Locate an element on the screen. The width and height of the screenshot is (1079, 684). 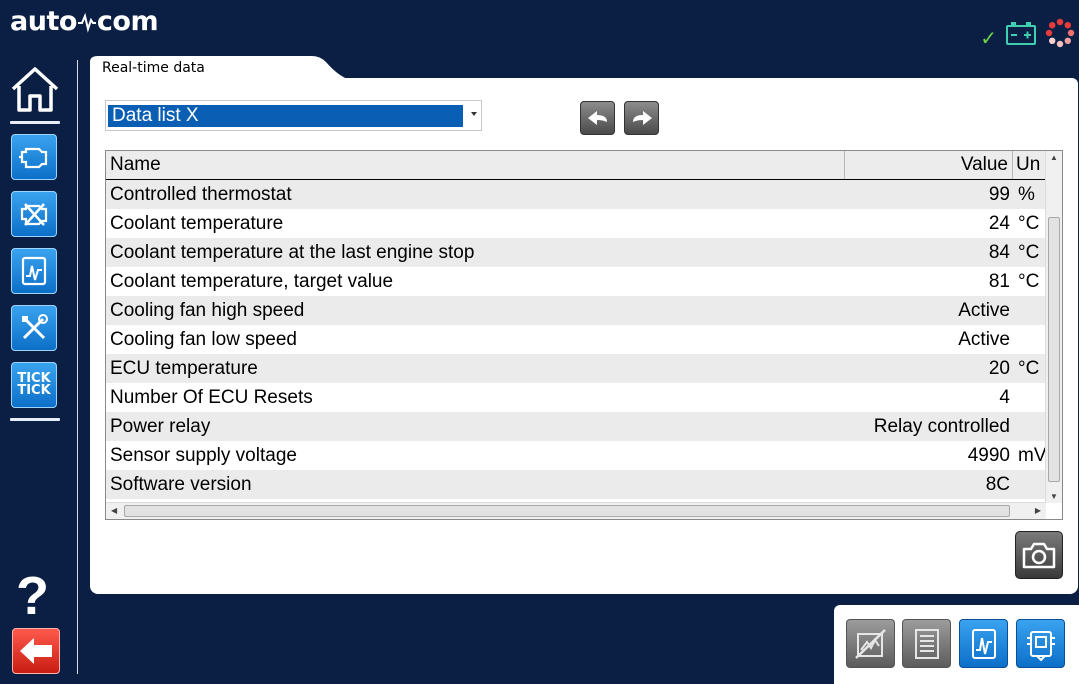
left-sidebar: TICK TICK ? is located at coordinates (35, 371).